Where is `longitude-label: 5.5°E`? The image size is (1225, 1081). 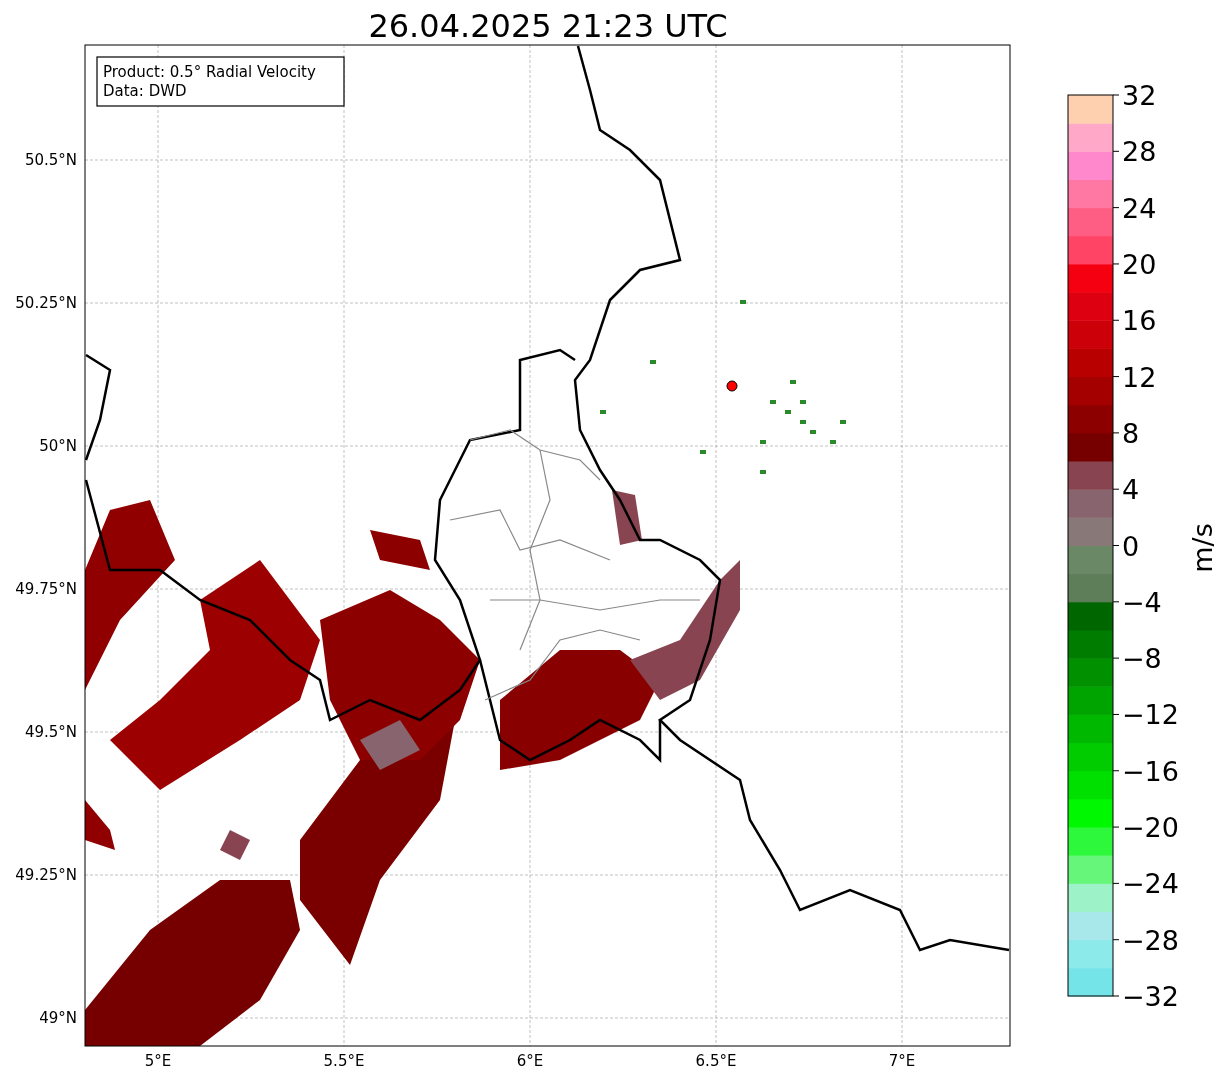
longitude-label: 5.5°E is located at coordinates (344, 1061).